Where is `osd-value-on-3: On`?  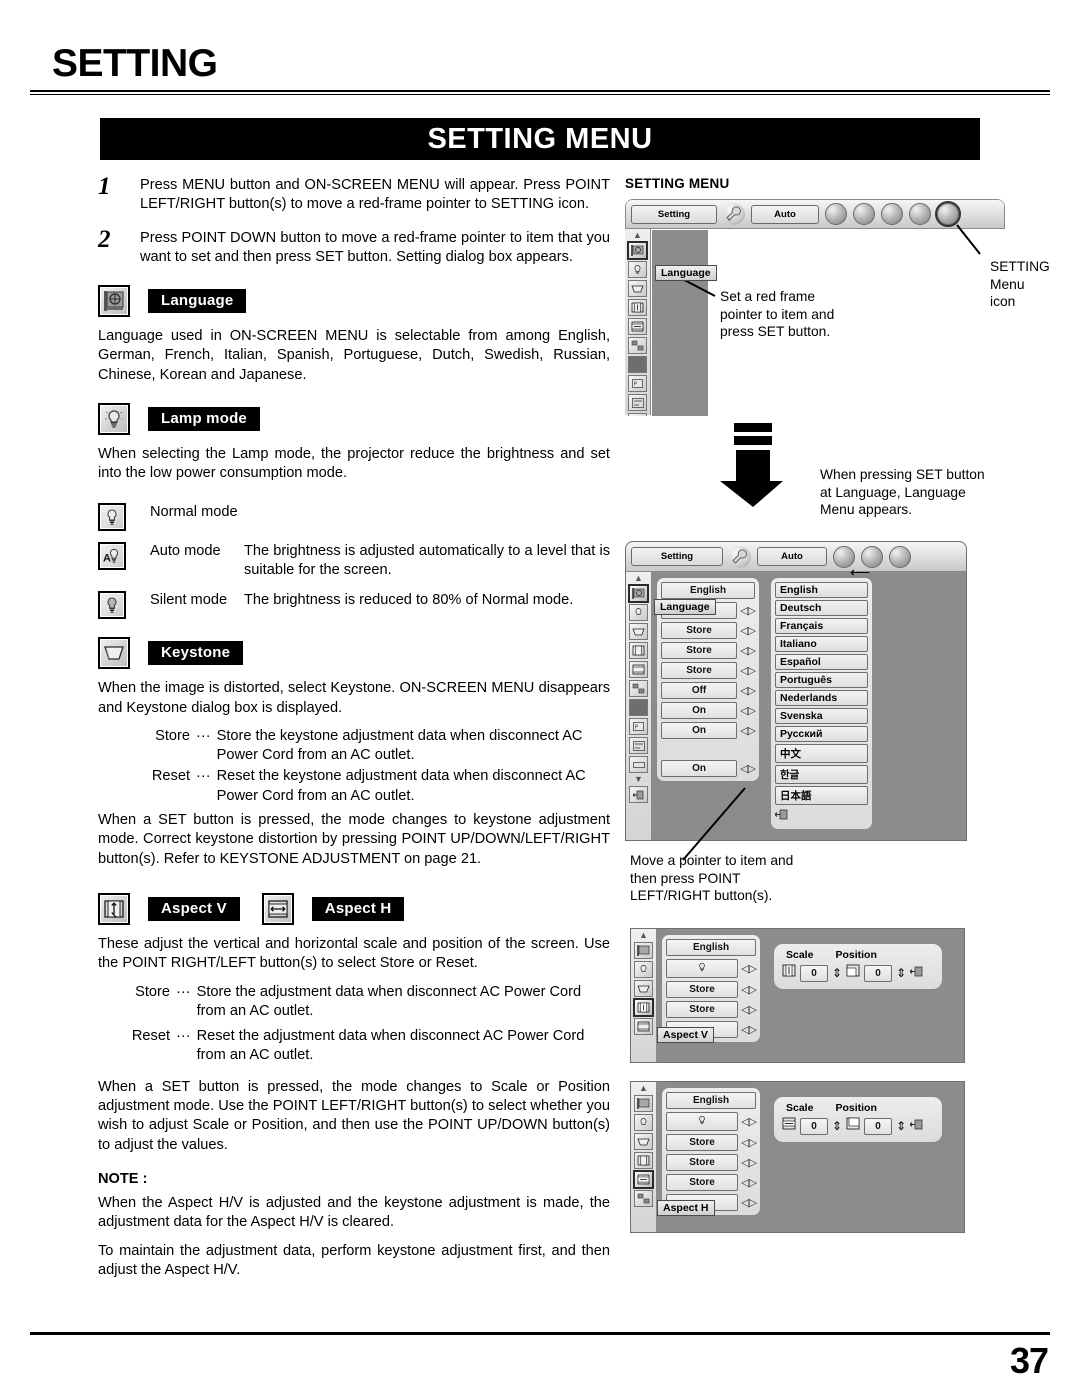 osd-value-on-3: On is located at coordinates (699, 768).